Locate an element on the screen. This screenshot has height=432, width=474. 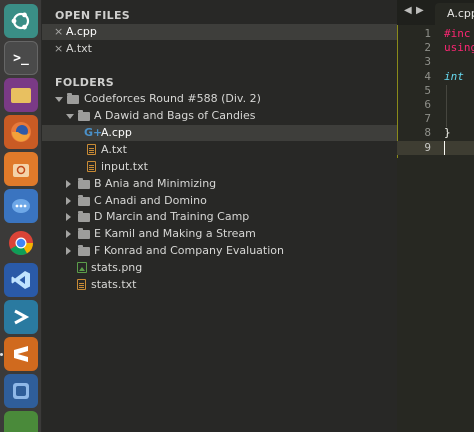
file-item-input-txt: input.txt is located at coordinates (219, 167).